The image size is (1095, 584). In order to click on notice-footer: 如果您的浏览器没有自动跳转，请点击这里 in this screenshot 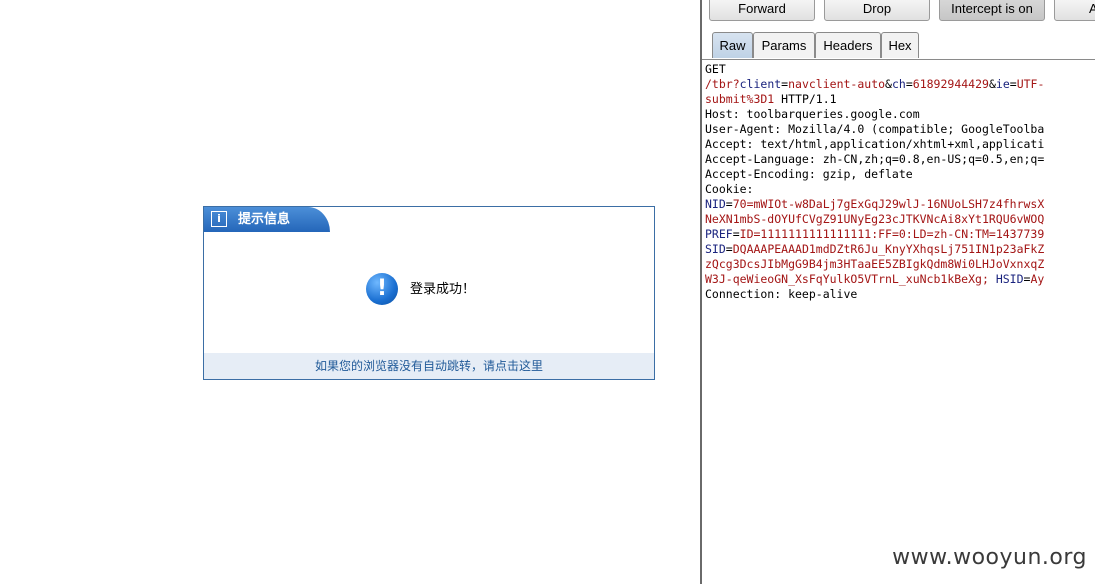, I will do `click(429, 366)`.